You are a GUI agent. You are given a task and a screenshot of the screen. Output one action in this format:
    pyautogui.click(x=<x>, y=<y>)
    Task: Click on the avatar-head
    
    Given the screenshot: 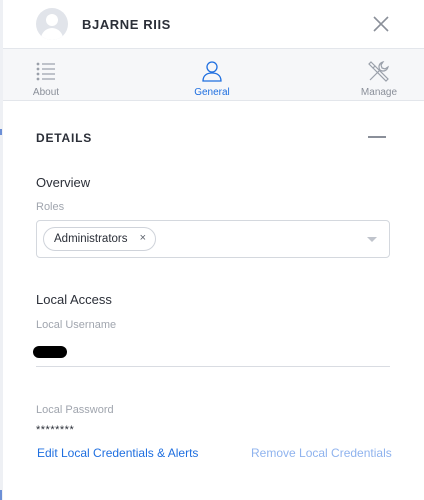 What is the action you would take?
    pyautogui.click(x=52, y=20)
    